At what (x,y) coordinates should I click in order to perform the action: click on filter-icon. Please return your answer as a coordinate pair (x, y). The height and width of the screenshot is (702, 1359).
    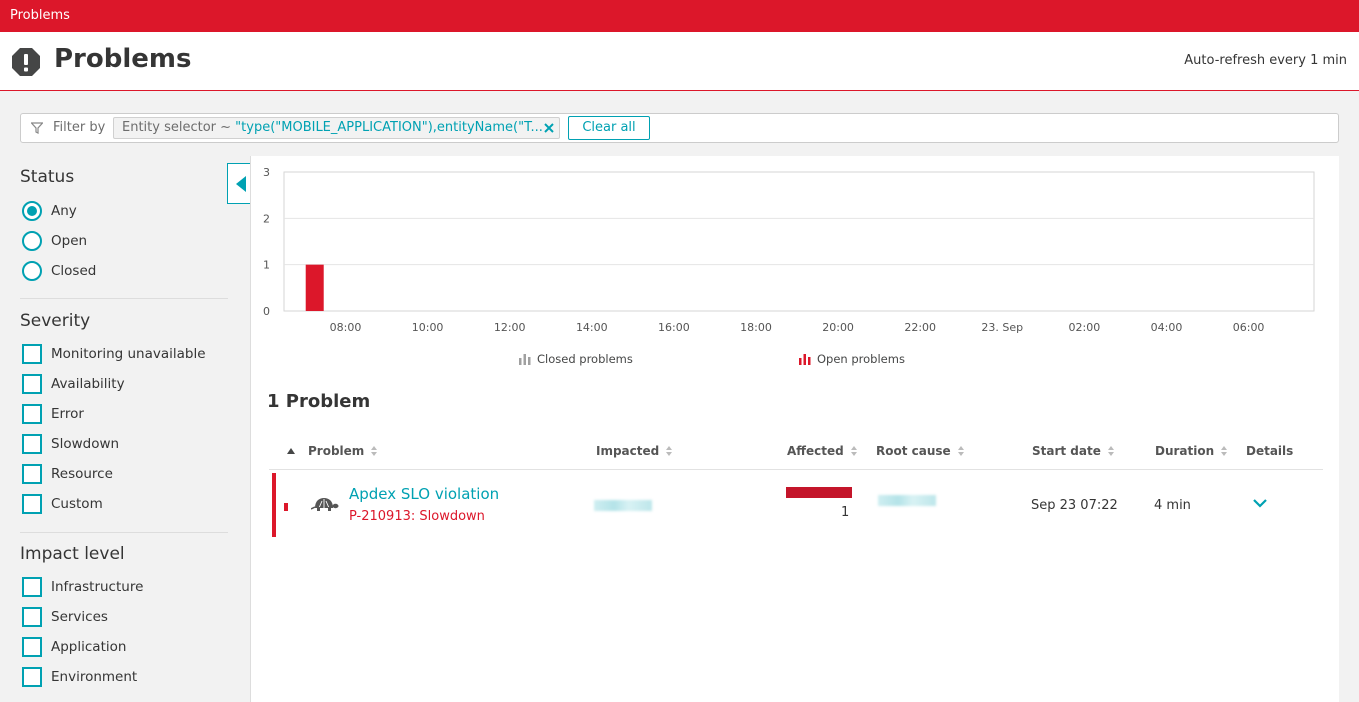
    Looking at the image, I should click on (37, 128).